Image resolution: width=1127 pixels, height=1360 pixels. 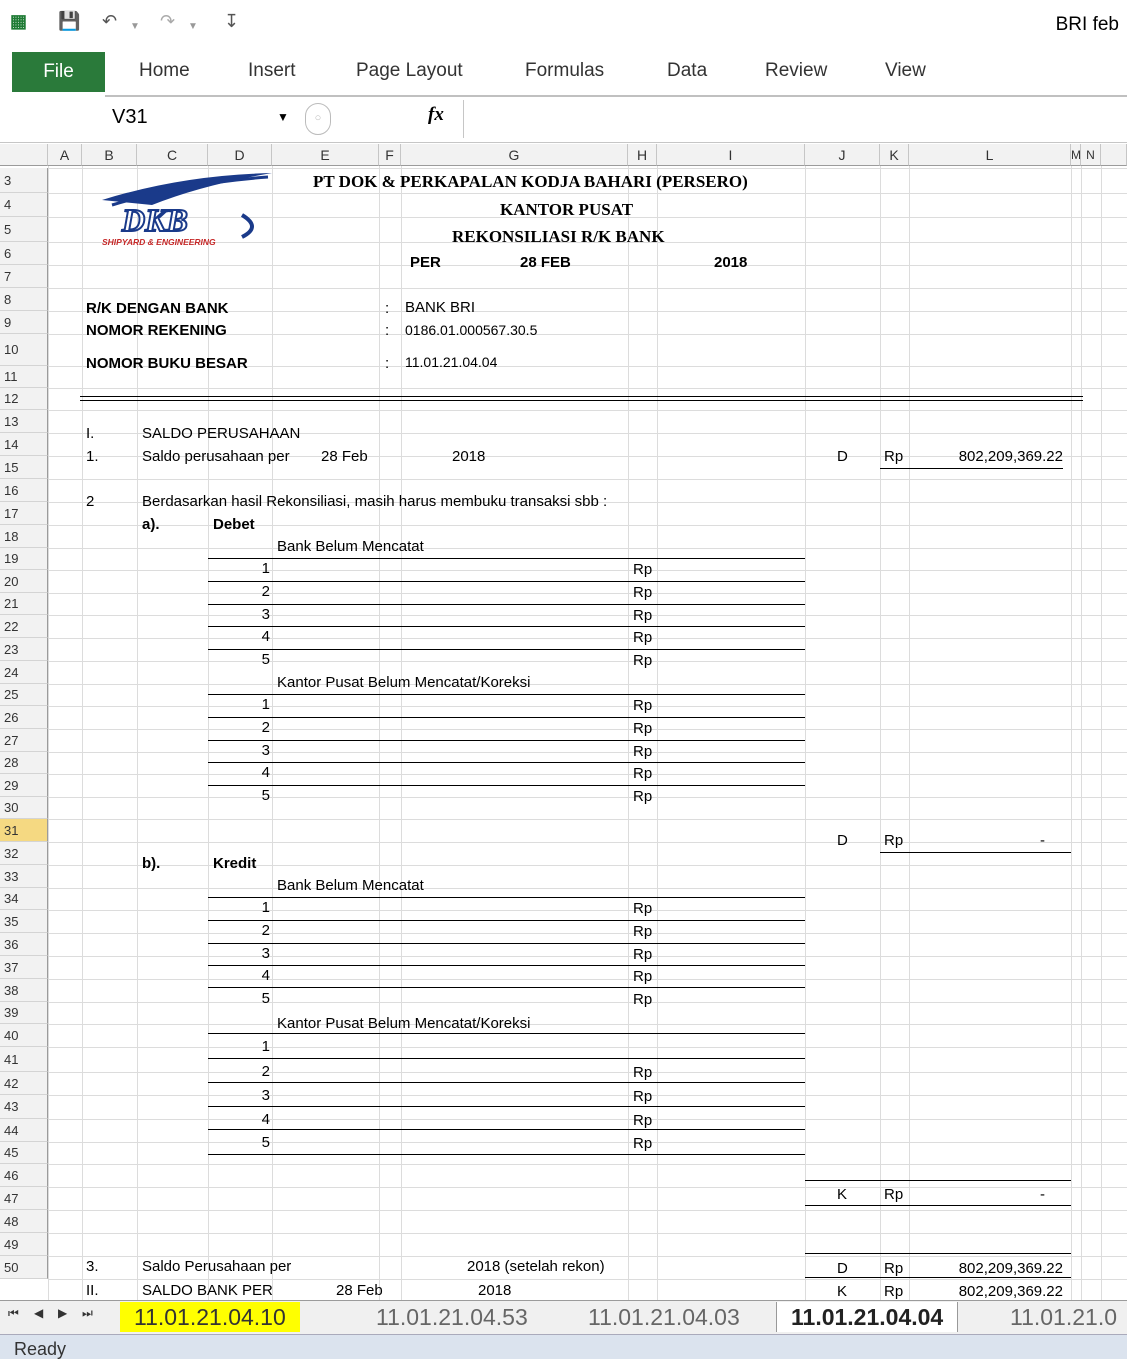 What do you see at coordinates (452, 1317) in the screenshot?
I see `sheet-tab-2: 11.01.21.04.53` at bounding box center [452, 1317].